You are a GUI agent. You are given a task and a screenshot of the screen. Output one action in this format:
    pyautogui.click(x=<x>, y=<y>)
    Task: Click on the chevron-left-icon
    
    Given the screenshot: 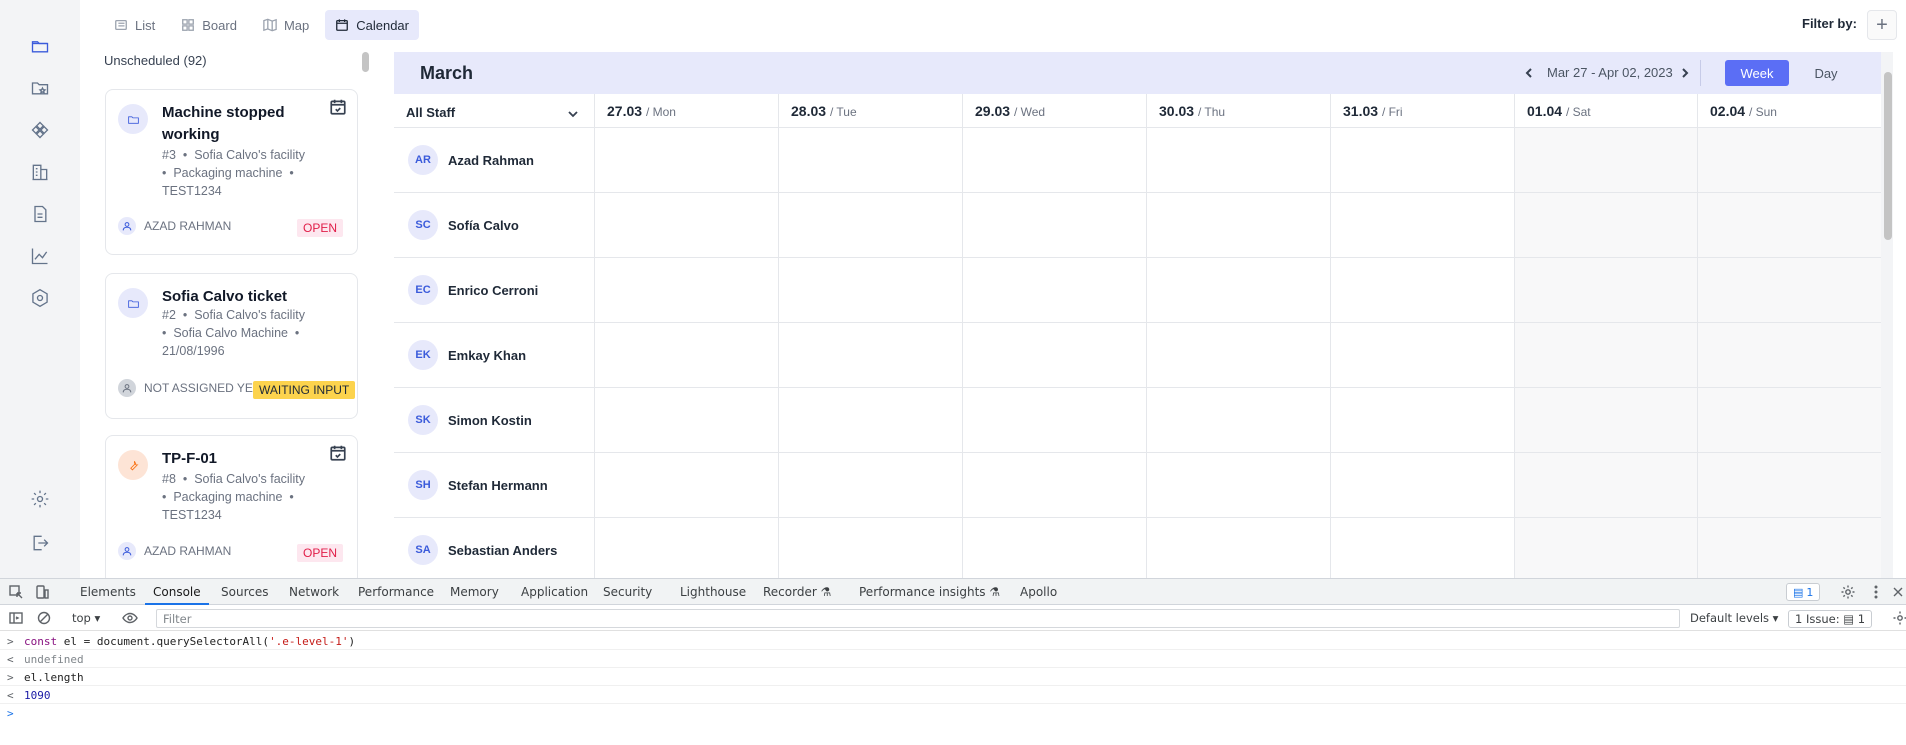 What is the action you would take?
    pyautogui.click(x=1529, y=73)
    